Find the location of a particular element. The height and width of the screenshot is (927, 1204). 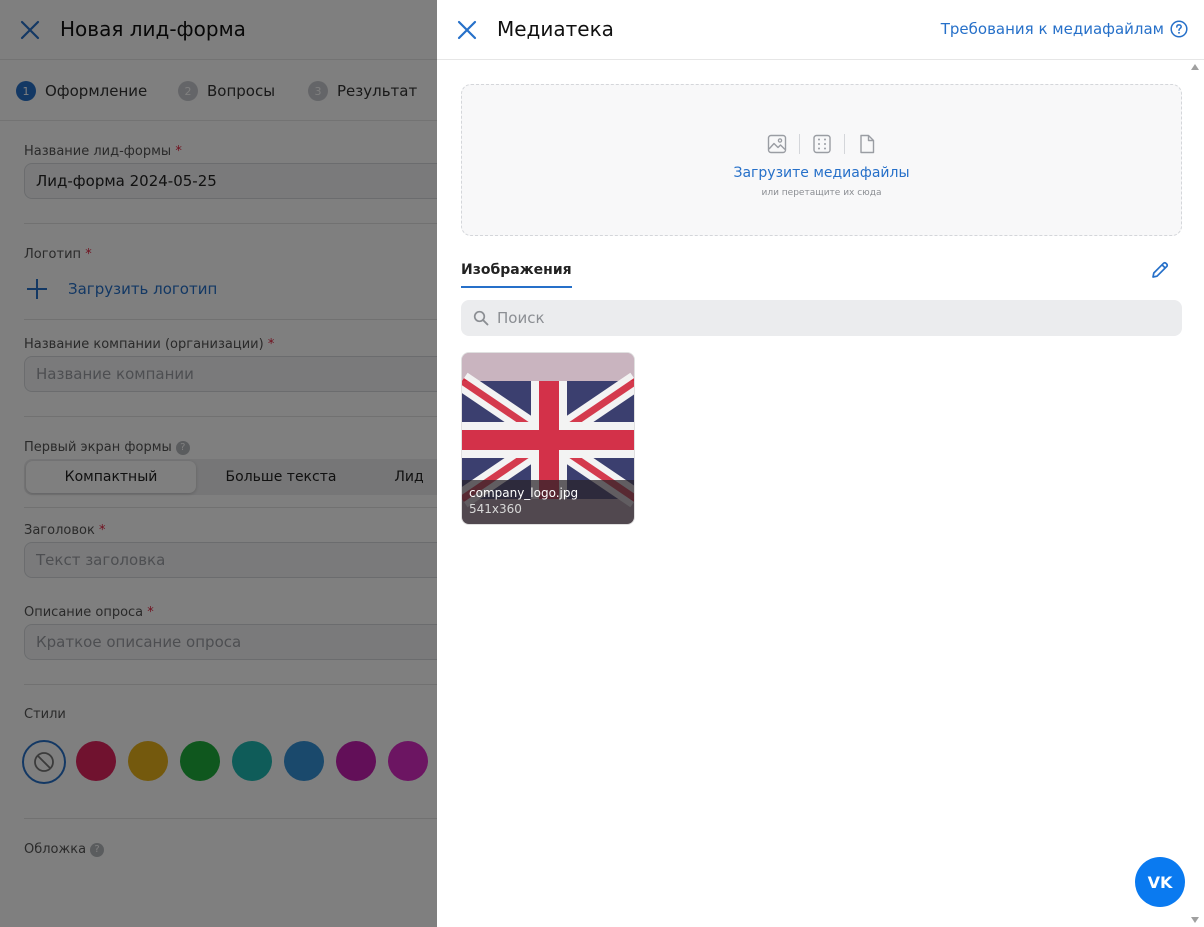

upload-media-link: Загрузите медиафайлы is located at coordinates (821, 173).